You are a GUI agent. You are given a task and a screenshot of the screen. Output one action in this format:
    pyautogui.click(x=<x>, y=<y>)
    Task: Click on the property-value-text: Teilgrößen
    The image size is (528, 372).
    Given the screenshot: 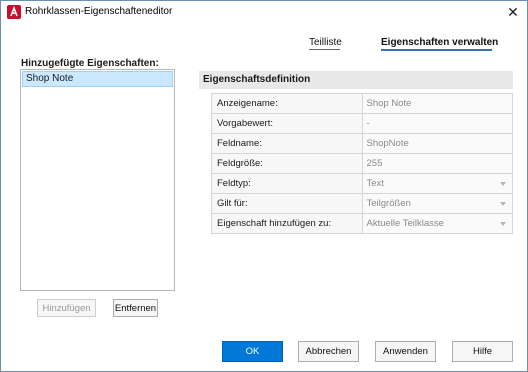 What is the action you would take?
    pyautogui.click(x=388, y=203)
    